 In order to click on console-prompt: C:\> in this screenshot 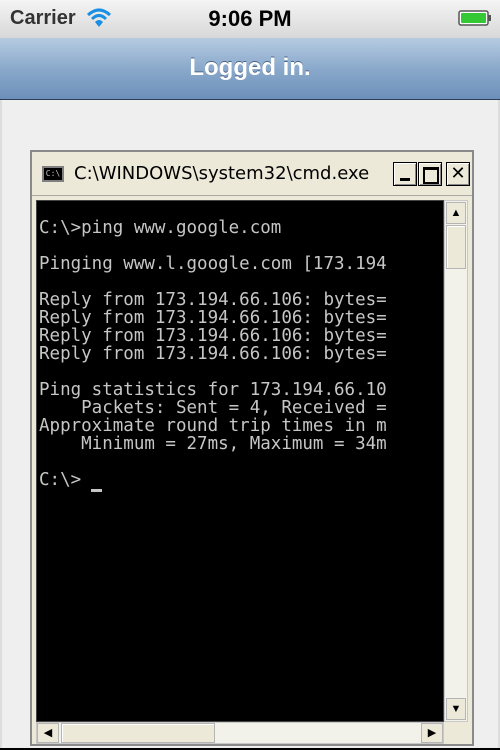, I will do `click(60, 480)`.